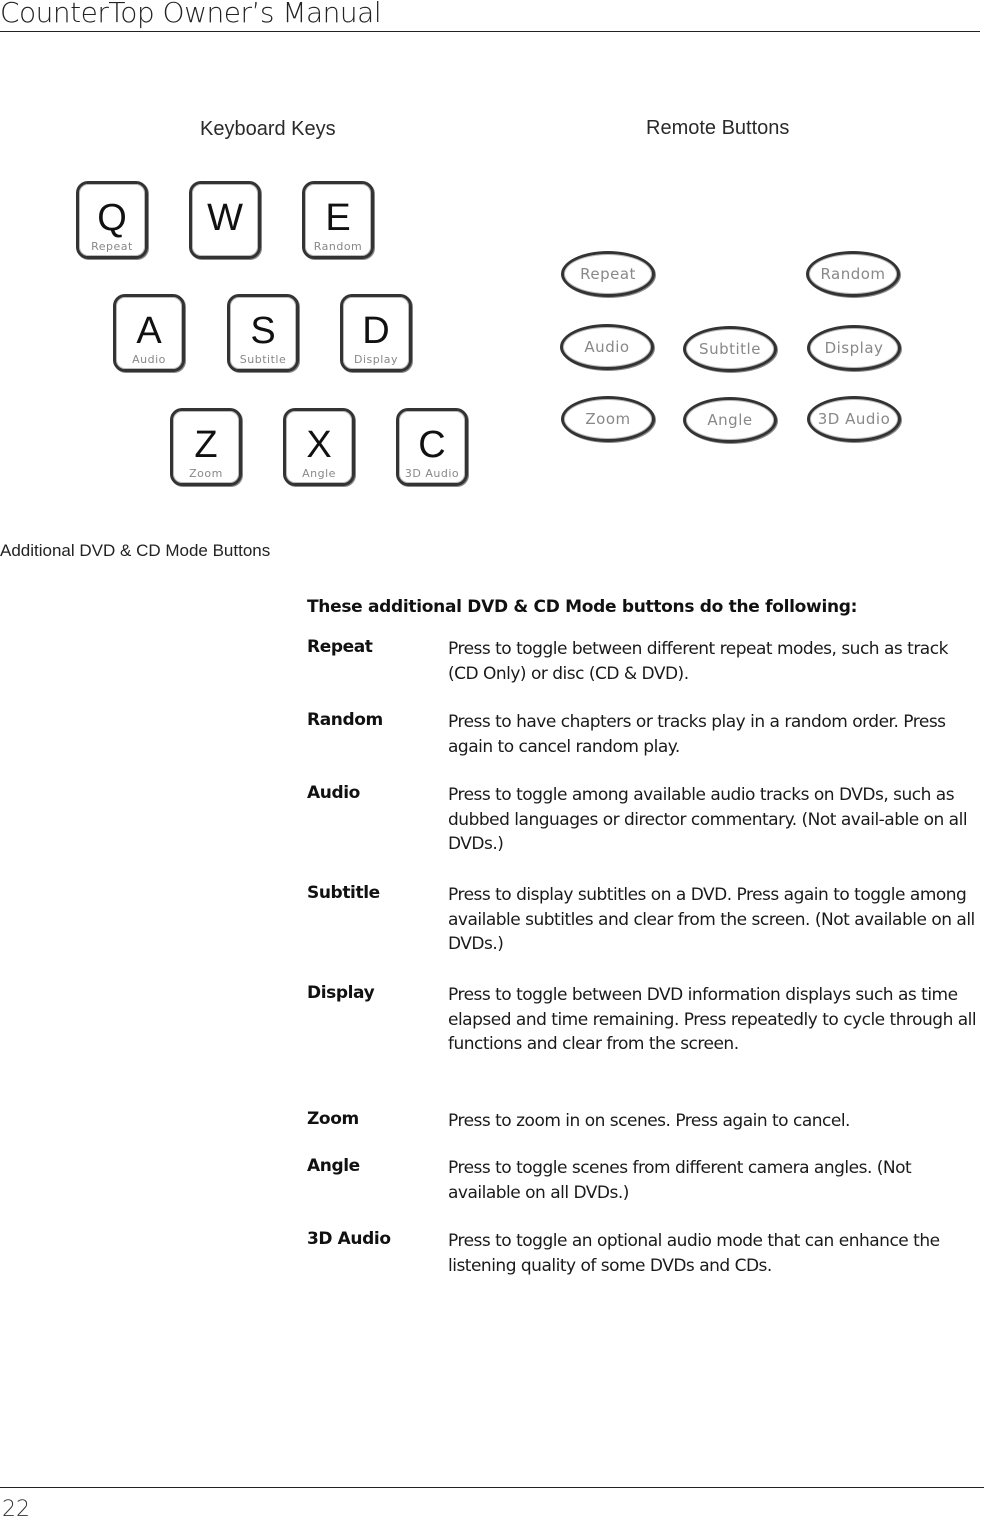  What do you see at coordinates (343, 893) in the screenshot?
I see `entry-term: Subtitle` at bounding box center [343, 893].